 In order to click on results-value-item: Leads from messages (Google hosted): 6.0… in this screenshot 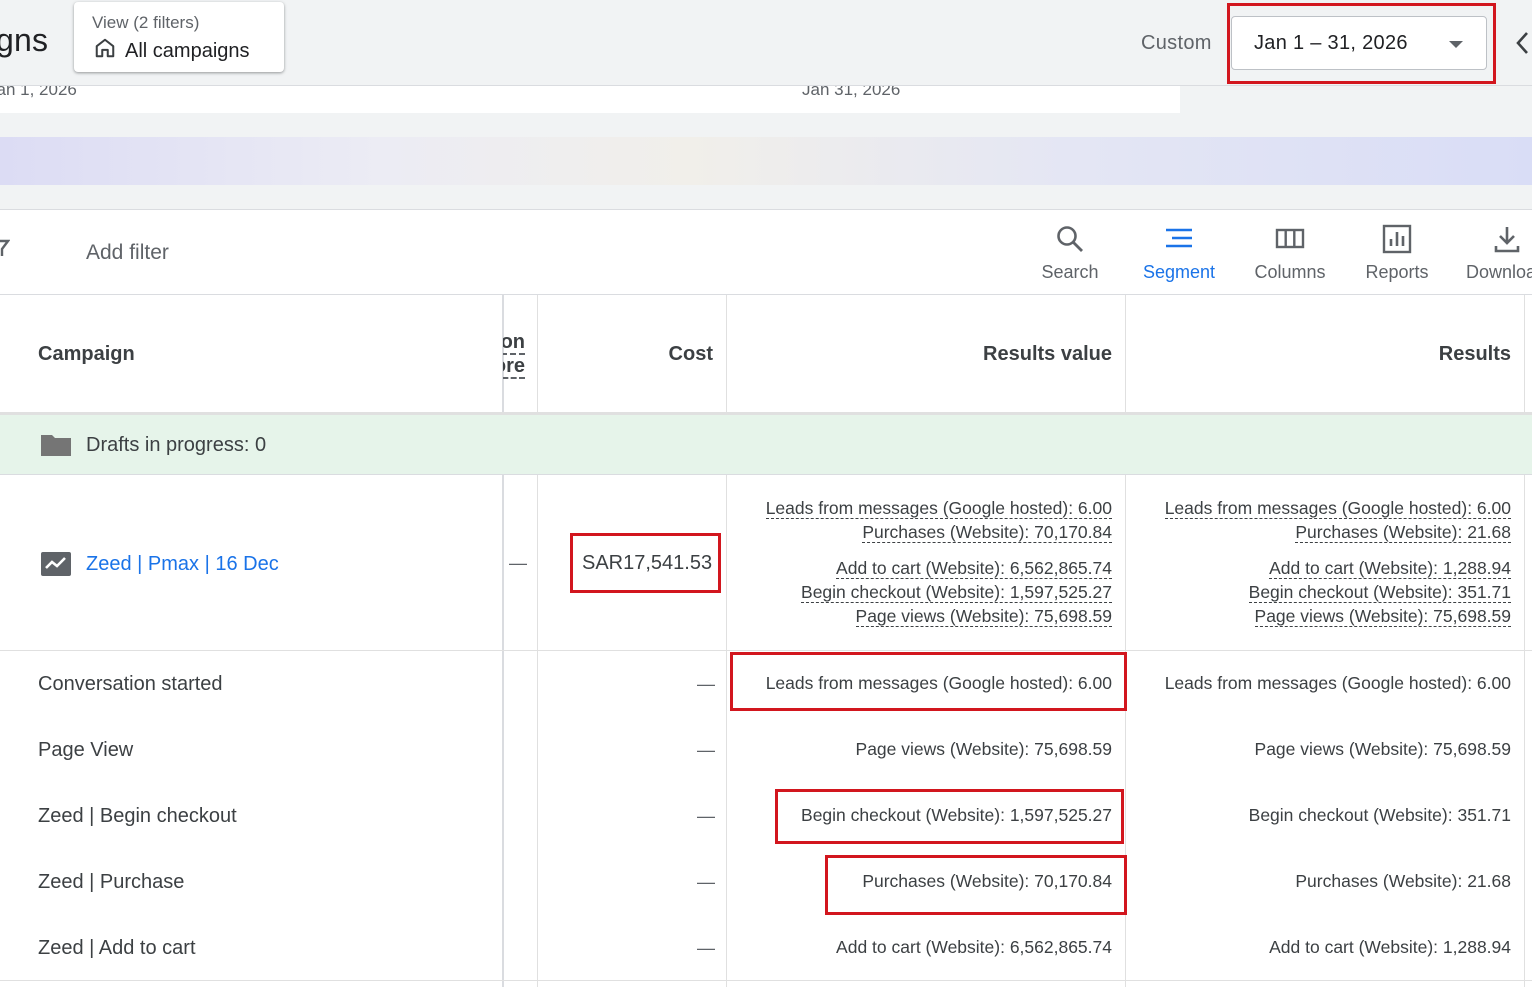, I will do `click(938, 508)`.